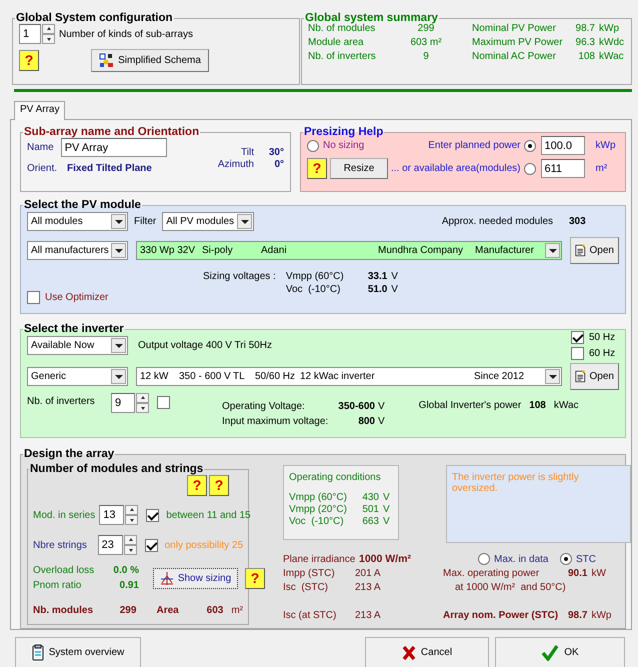  Describe the element at coordinates (427, 652) in the screenshot. I see `cancel-button: Cancel` at that location.